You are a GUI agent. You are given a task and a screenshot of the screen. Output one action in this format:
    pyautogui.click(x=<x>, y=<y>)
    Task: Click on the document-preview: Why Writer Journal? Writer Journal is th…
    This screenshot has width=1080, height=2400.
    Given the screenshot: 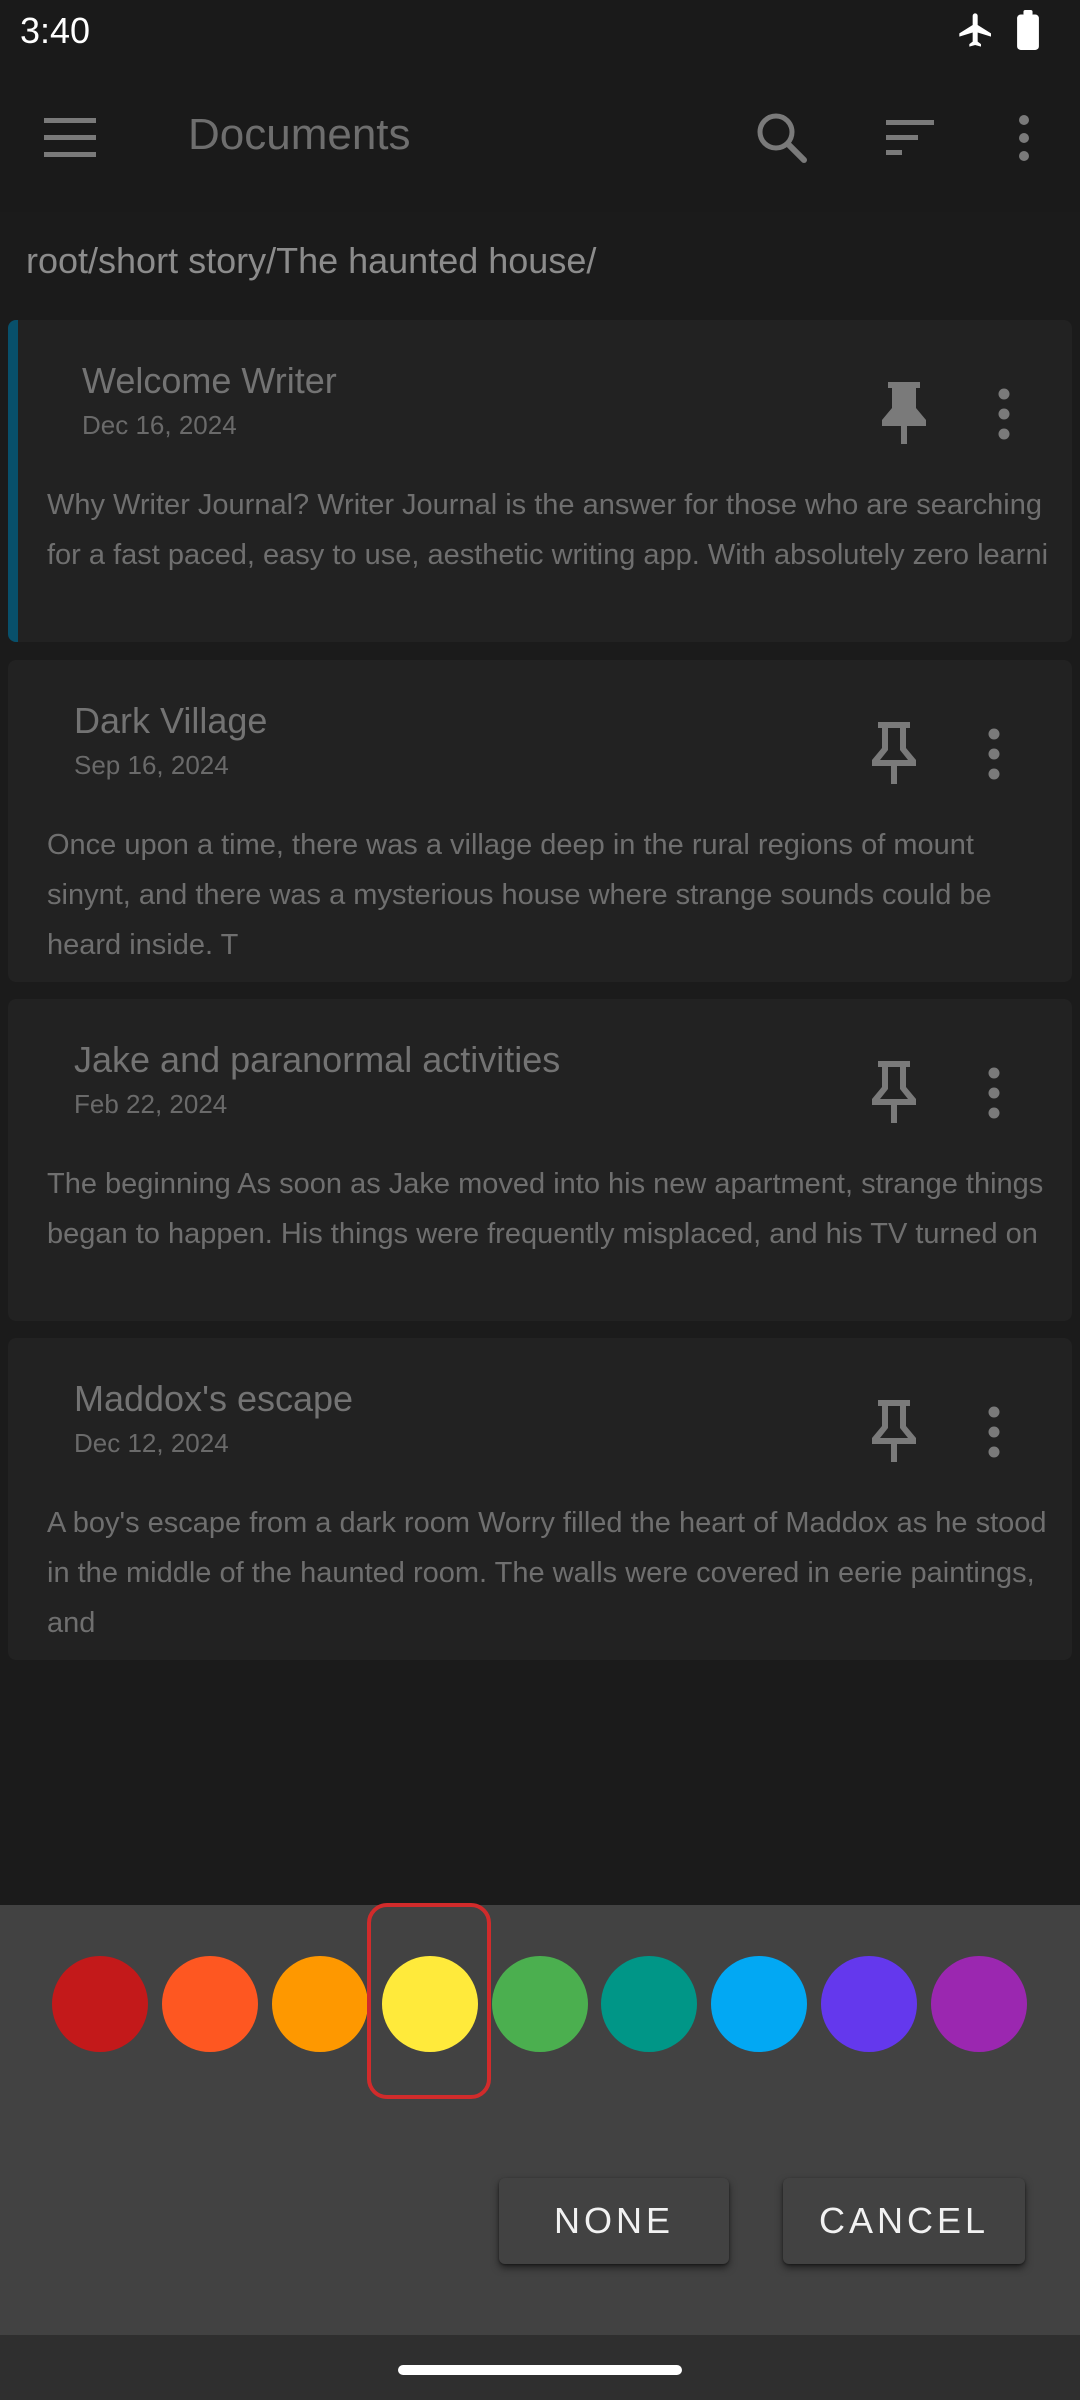 What is the action you would take?
    pyautogui.click(x=548, y=530)
    